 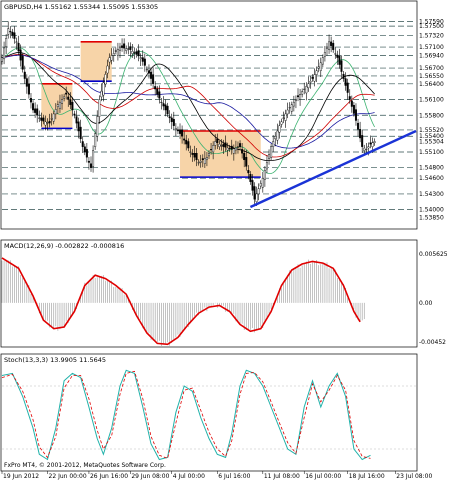 I want to click on price-tick-label: 1.54800, so click(x=431, y=168).